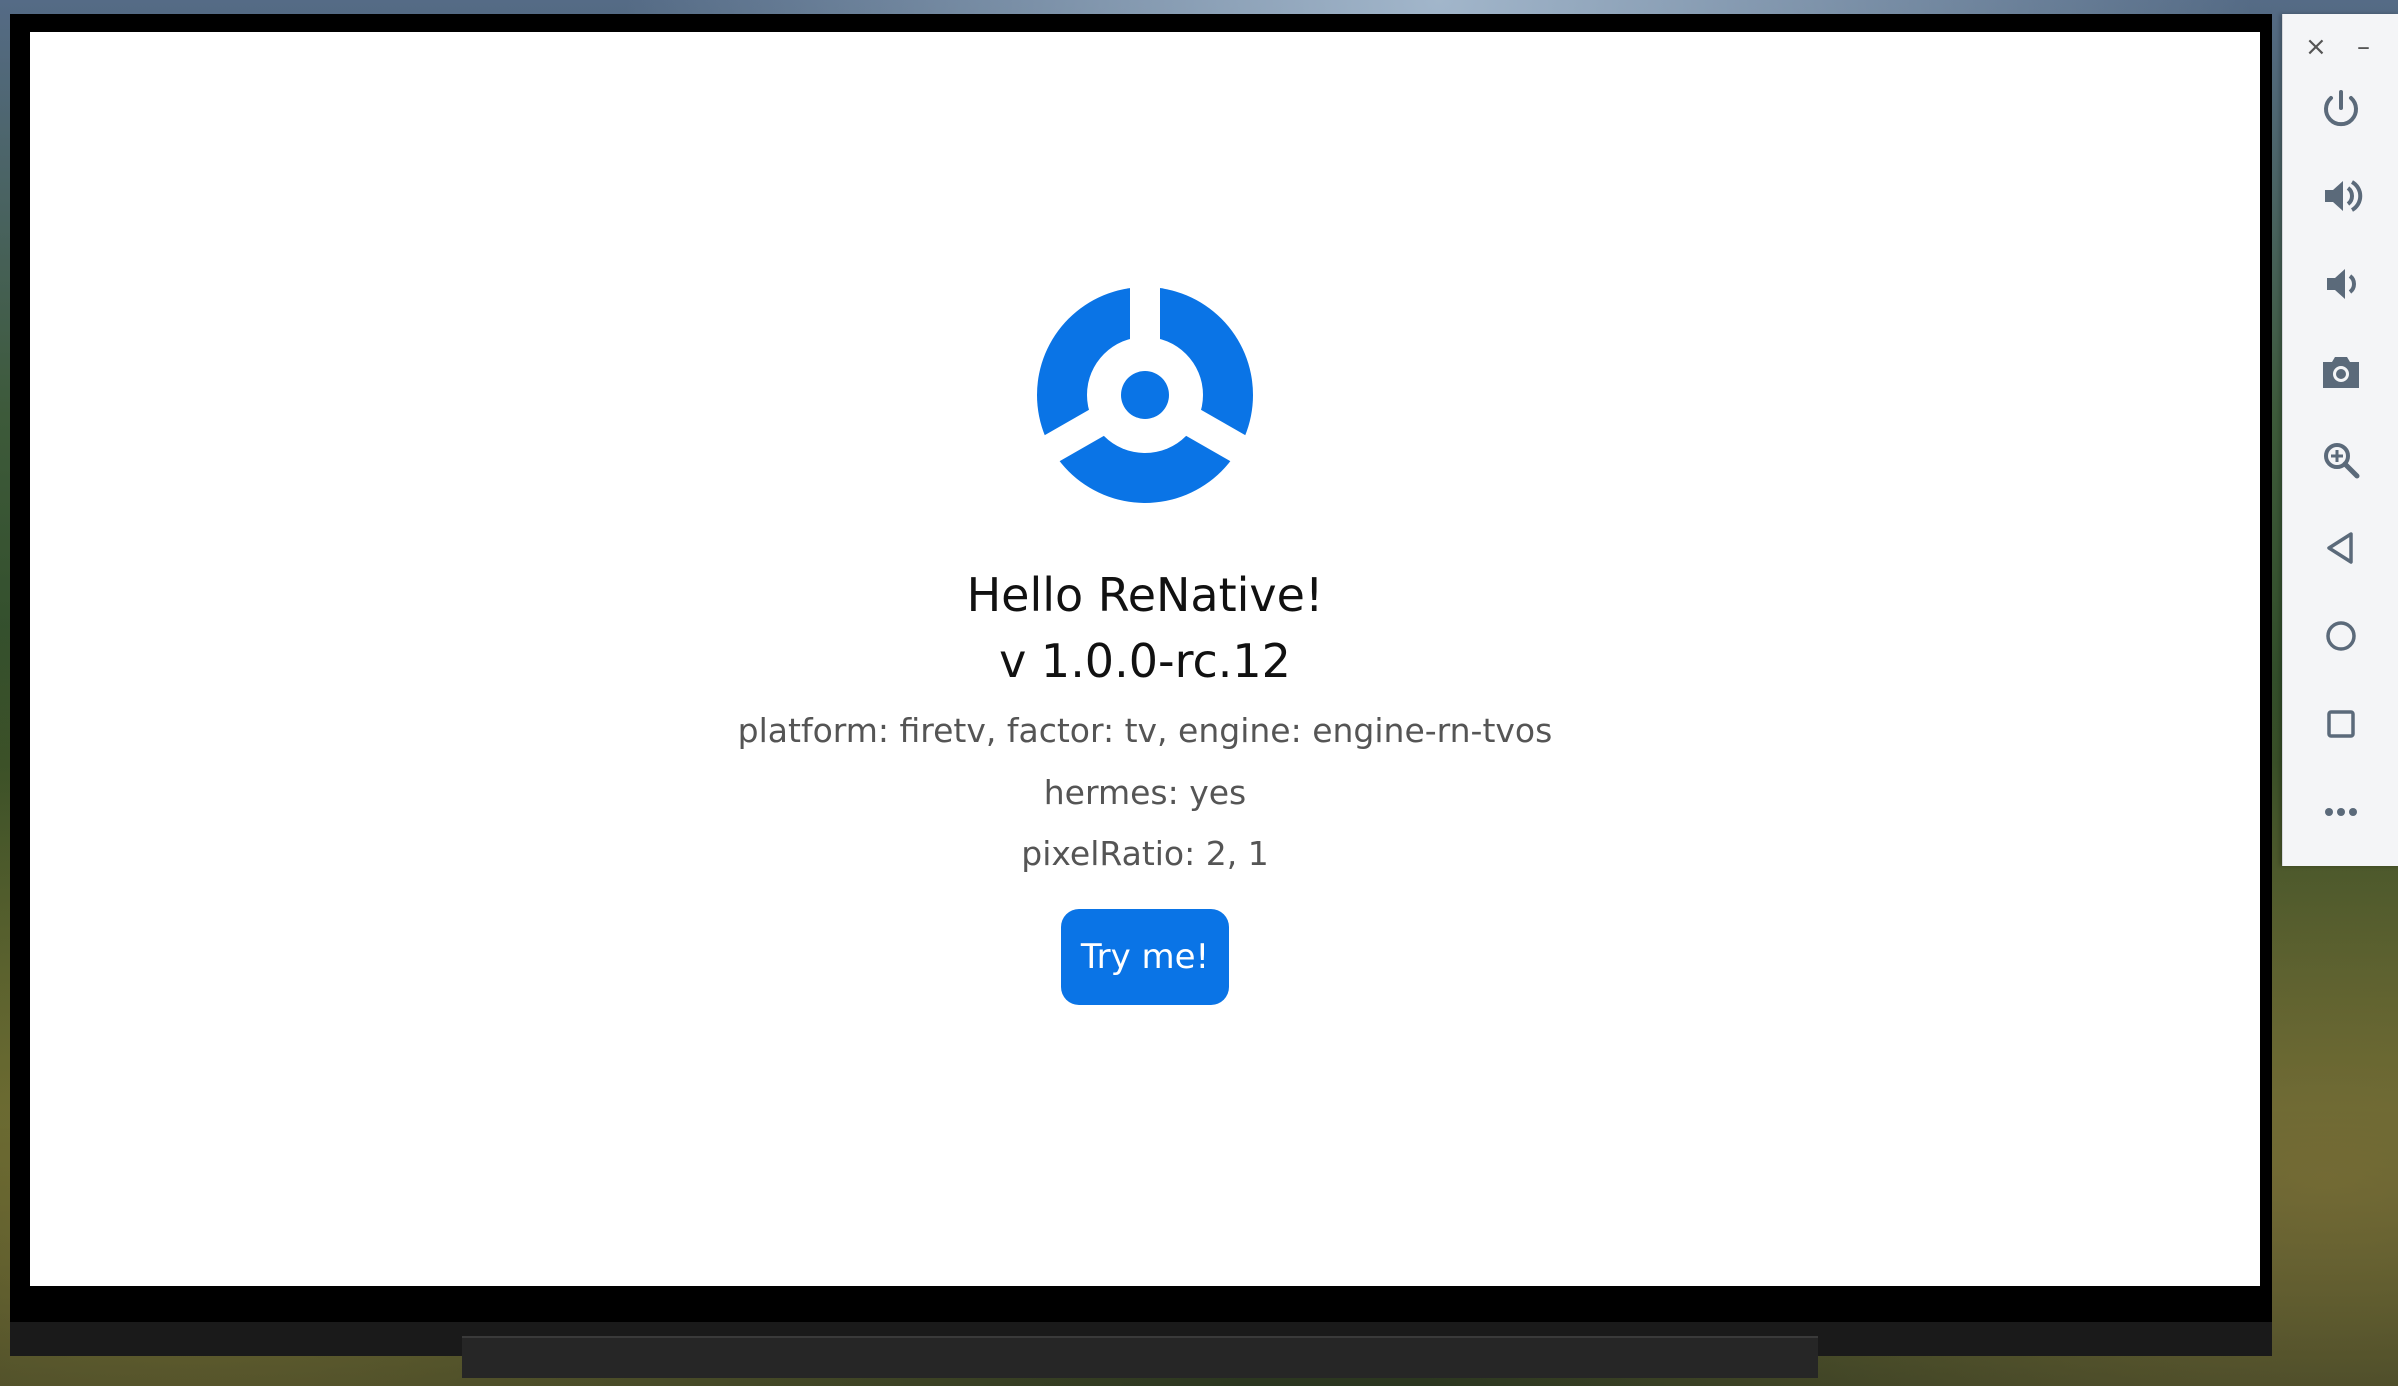 The height and width of the screenshot is (1386, 2398). Describe the element at coordinates (1140, 1357) in the screenshot. I see `tv-stand` at that location.